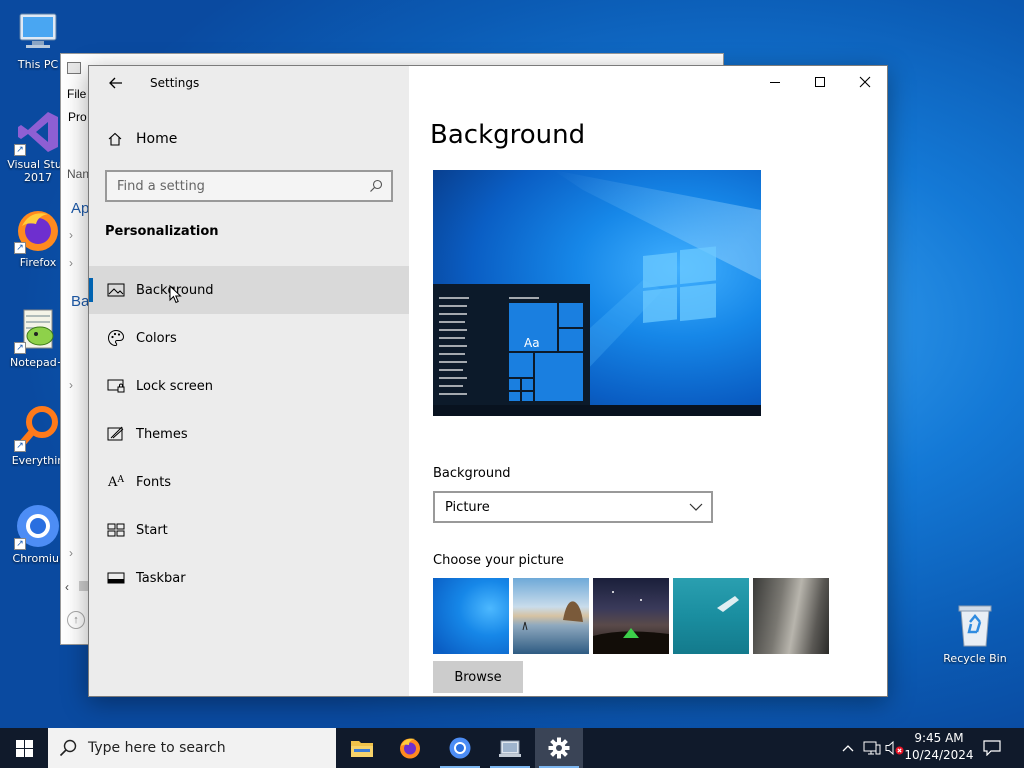 The height and width of the screenshot is (768, 1024). Describe the element at coordinates (174, 386) in the screenshot. I see `nav-item-label: Lock screen` at that location.